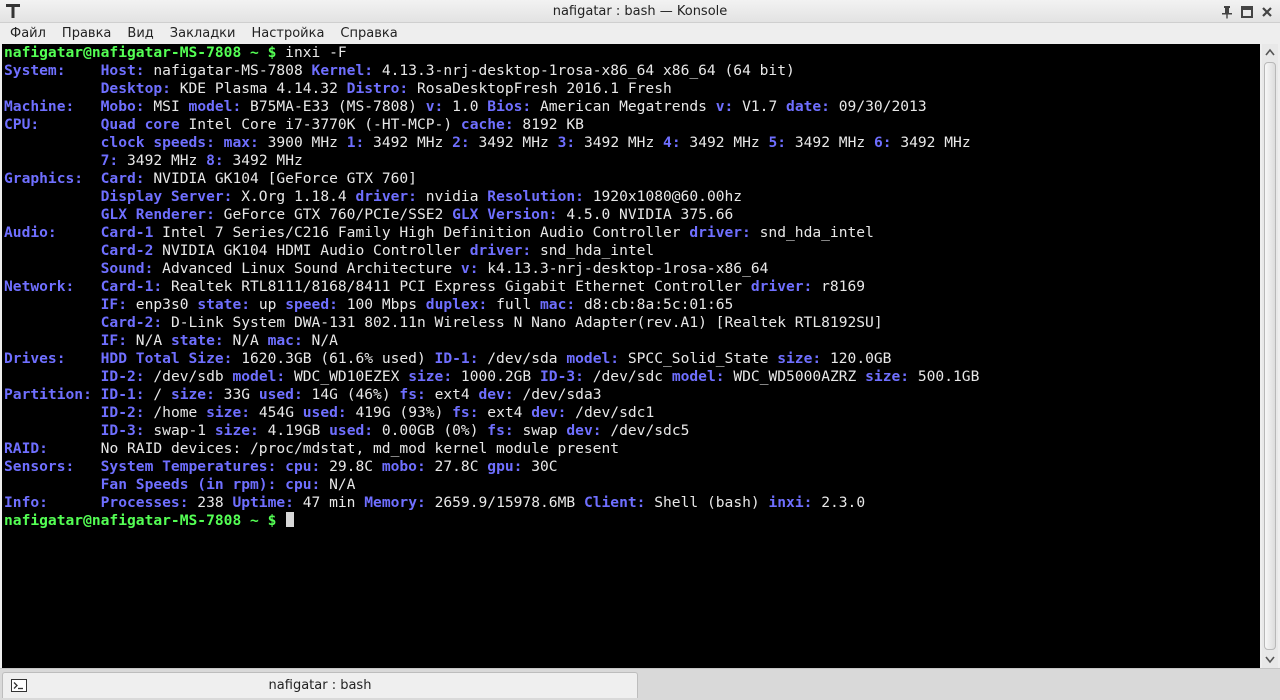  What do you see at coordinates (461, 142) in the screenshot?
I see `field-key: 2:` at bounding box center [461, 142].